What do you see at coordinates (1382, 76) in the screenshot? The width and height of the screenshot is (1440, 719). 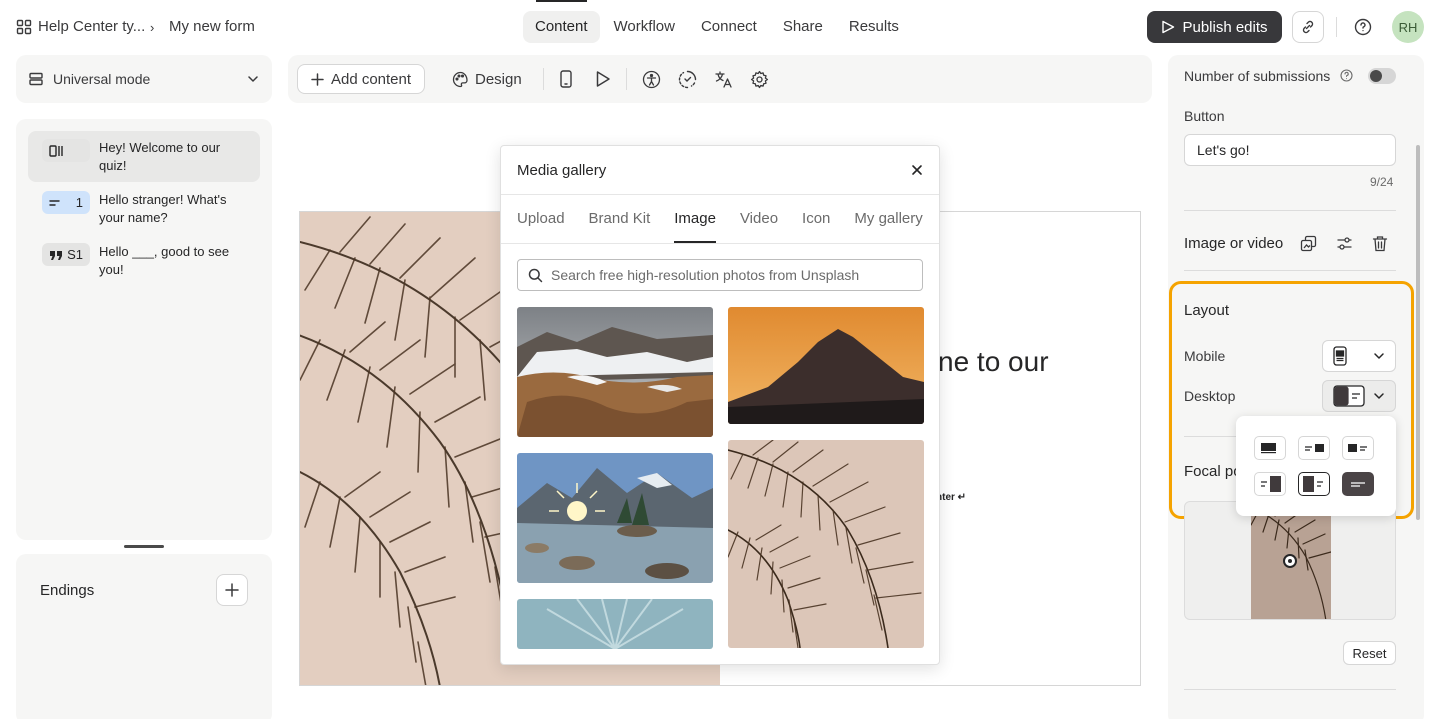 I see `submissions-toggle` at bounding box center [1382, 76].